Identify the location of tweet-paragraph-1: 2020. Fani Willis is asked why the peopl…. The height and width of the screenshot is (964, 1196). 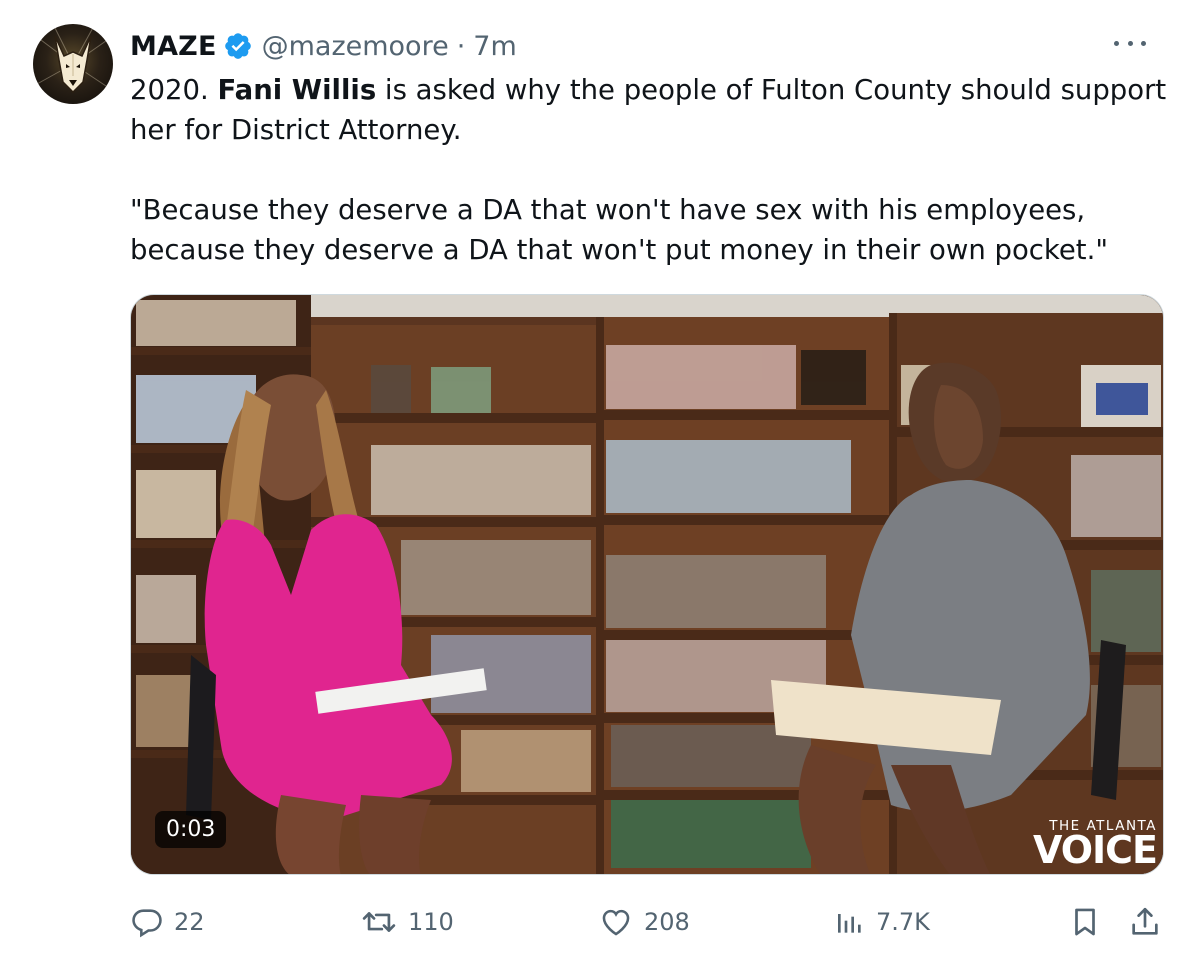
(648, 110).